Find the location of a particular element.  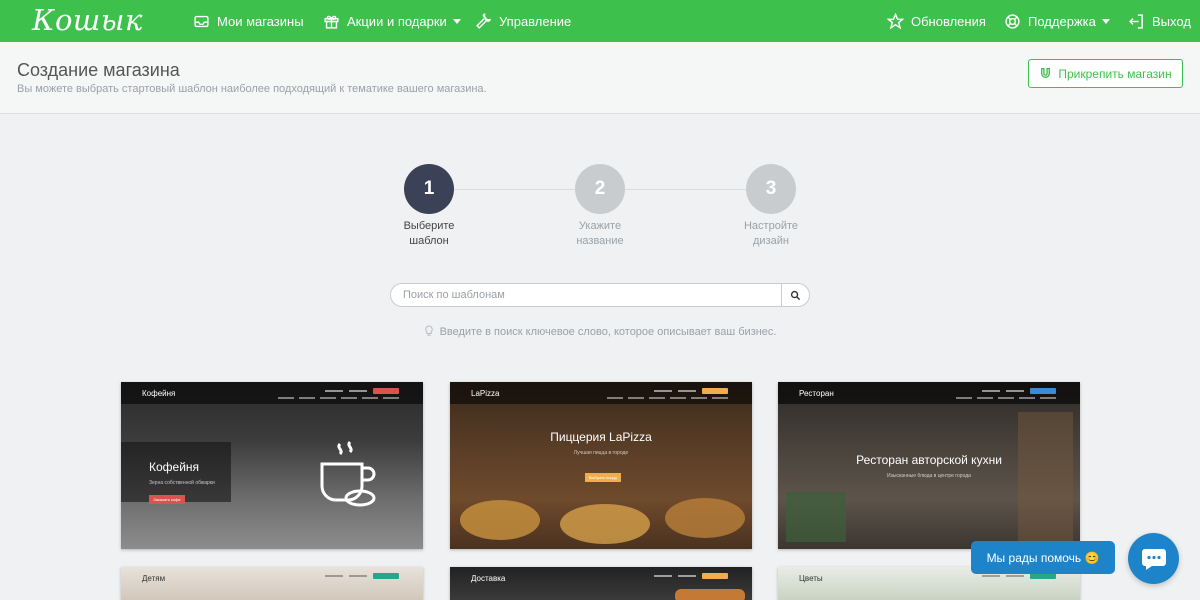

nav-label: Обновления is located at coordinates (948, 21).